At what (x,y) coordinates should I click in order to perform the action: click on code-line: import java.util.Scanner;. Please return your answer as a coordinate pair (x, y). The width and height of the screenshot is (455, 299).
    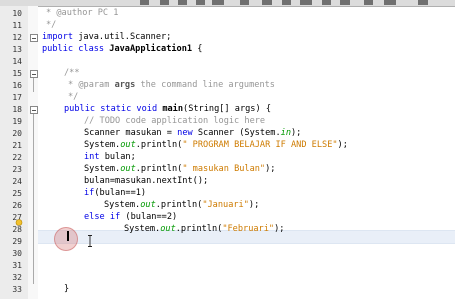
    Looking at the image, I should click on (106, 37).